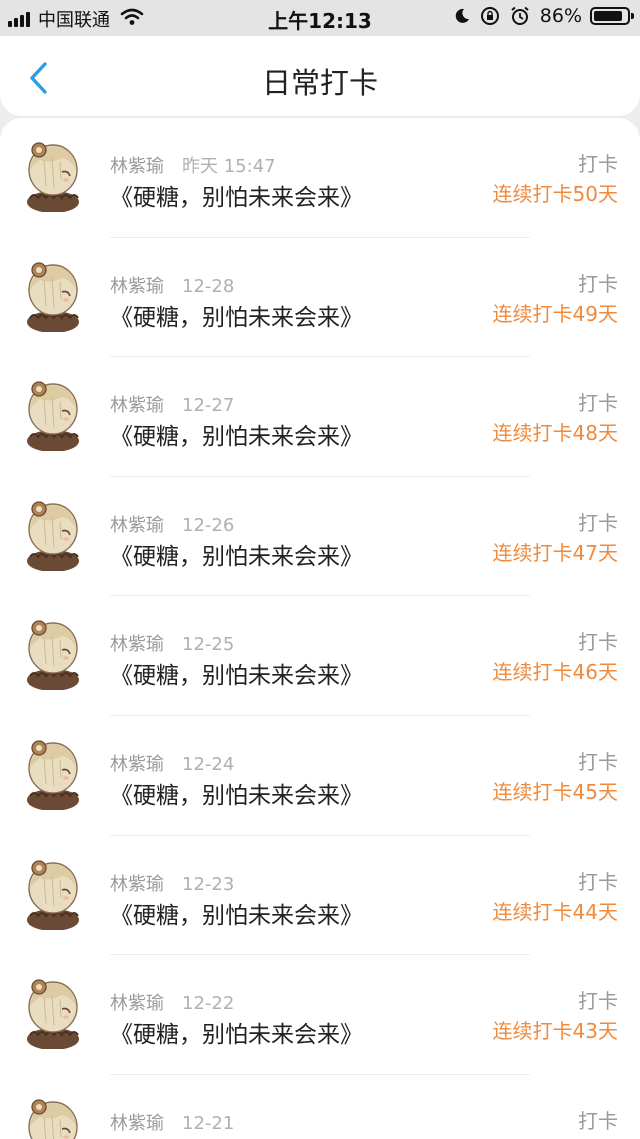  I want to click on record-date: 12-28, so click(208, 286).